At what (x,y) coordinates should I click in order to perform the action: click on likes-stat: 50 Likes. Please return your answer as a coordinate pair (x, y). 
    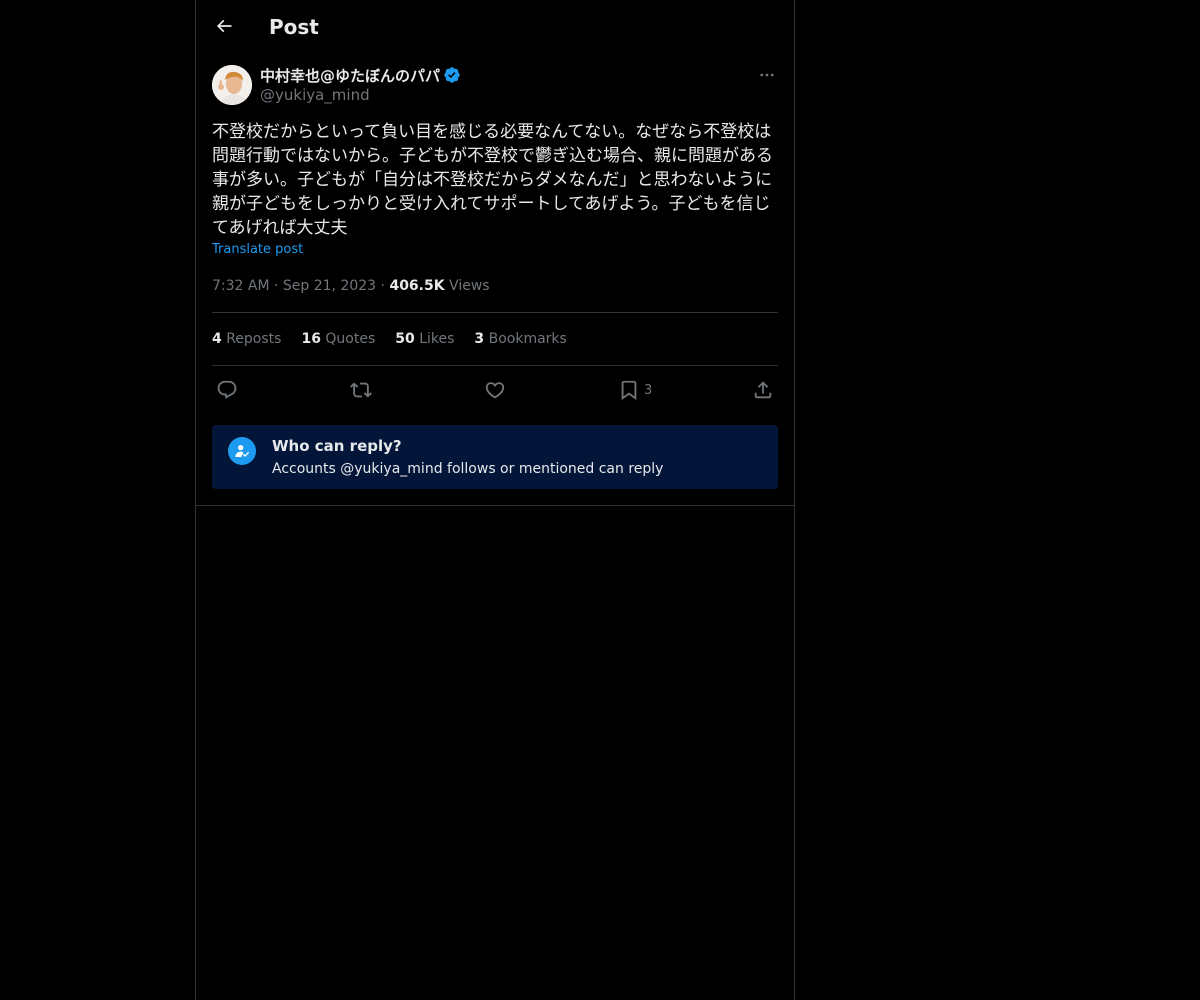
    Looking at the image, I should click on (424, 339).